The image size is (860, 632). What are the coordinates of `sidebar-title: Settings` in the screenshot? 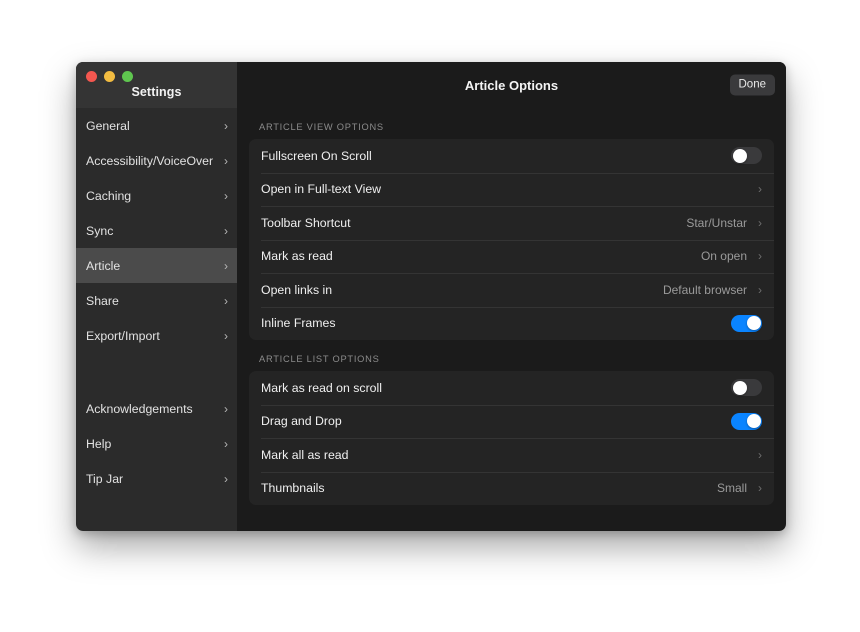 It's located at (156, 92).